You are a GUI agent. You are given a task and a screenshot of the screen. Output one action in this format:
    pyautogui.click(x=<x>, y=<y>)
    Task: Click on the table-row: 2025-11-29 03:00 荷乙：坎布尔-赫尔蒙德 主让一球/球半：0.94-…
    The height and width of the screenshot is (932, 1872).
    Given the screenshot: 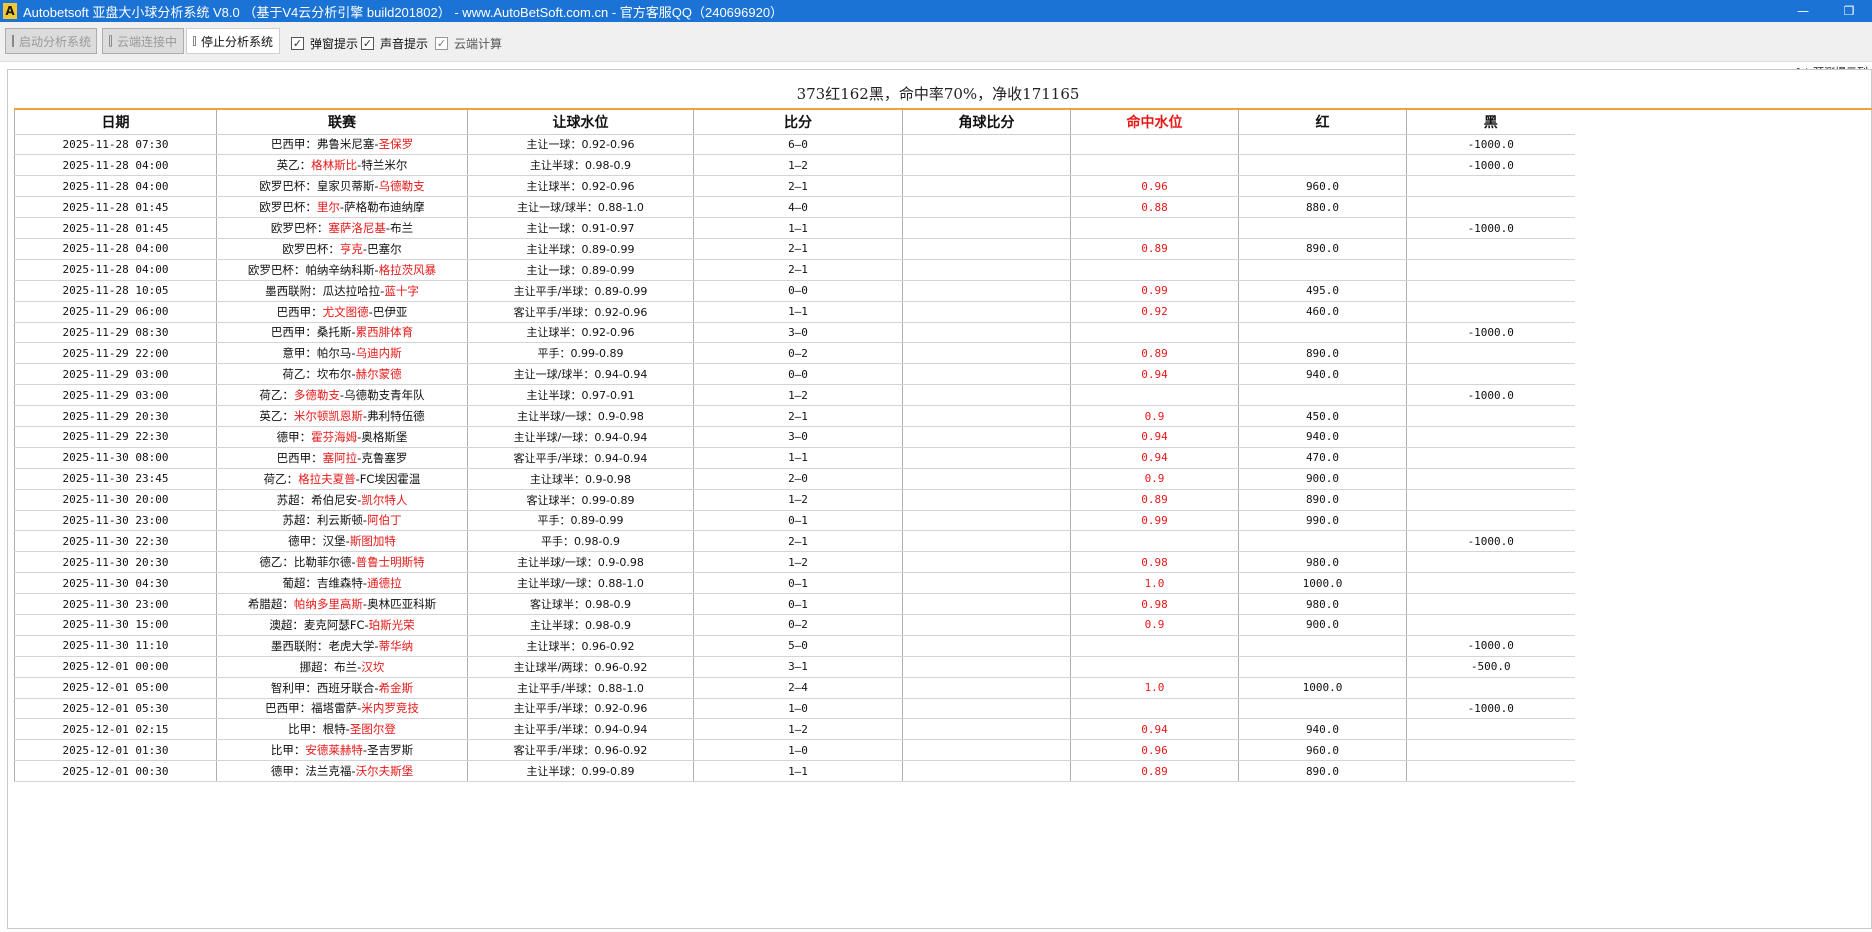 What is the action you would take?
    pyautogui.click(x=794, y=374)
    